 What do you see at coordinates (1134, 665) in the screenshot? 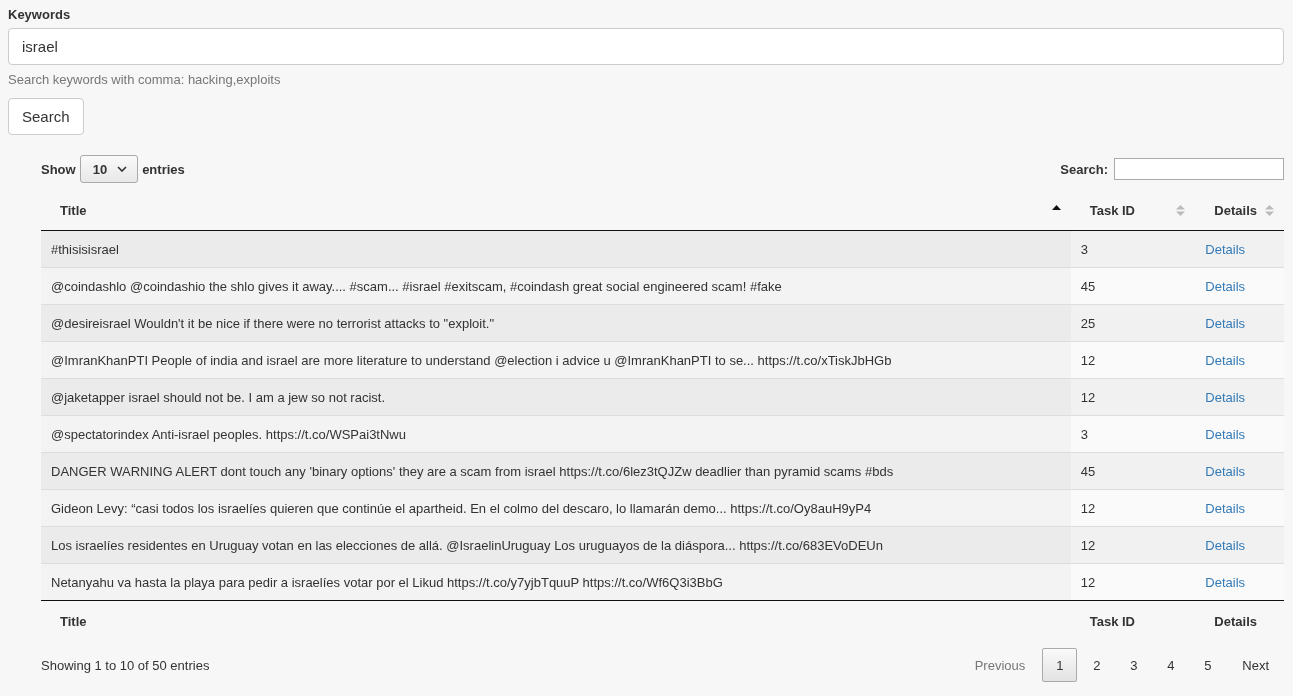
I see `page-button: 3` at bounding box center [1134, 665].